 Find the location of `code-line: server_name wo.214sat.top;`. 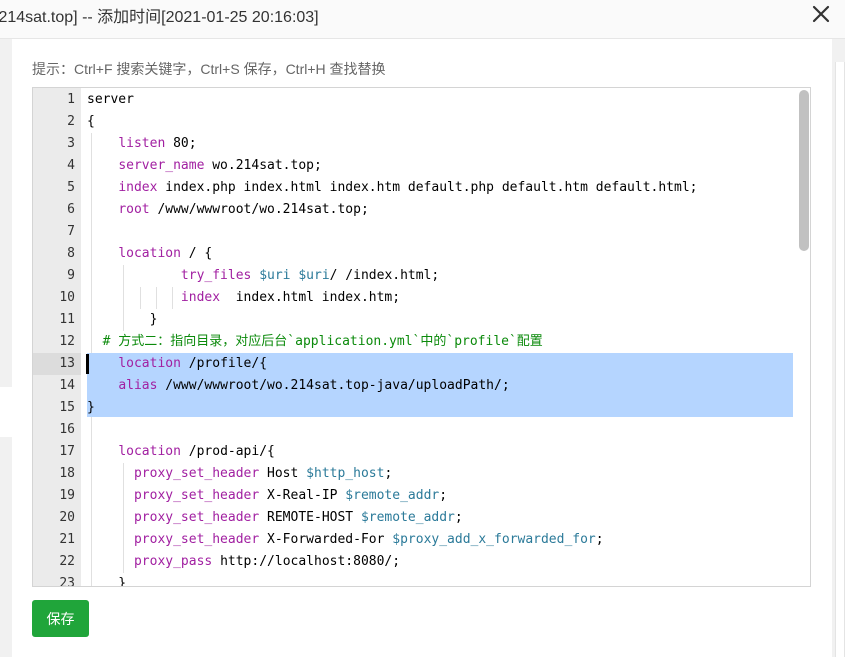

code-line: server_name wo.214sat.top; is located at coordinates (204, 166).